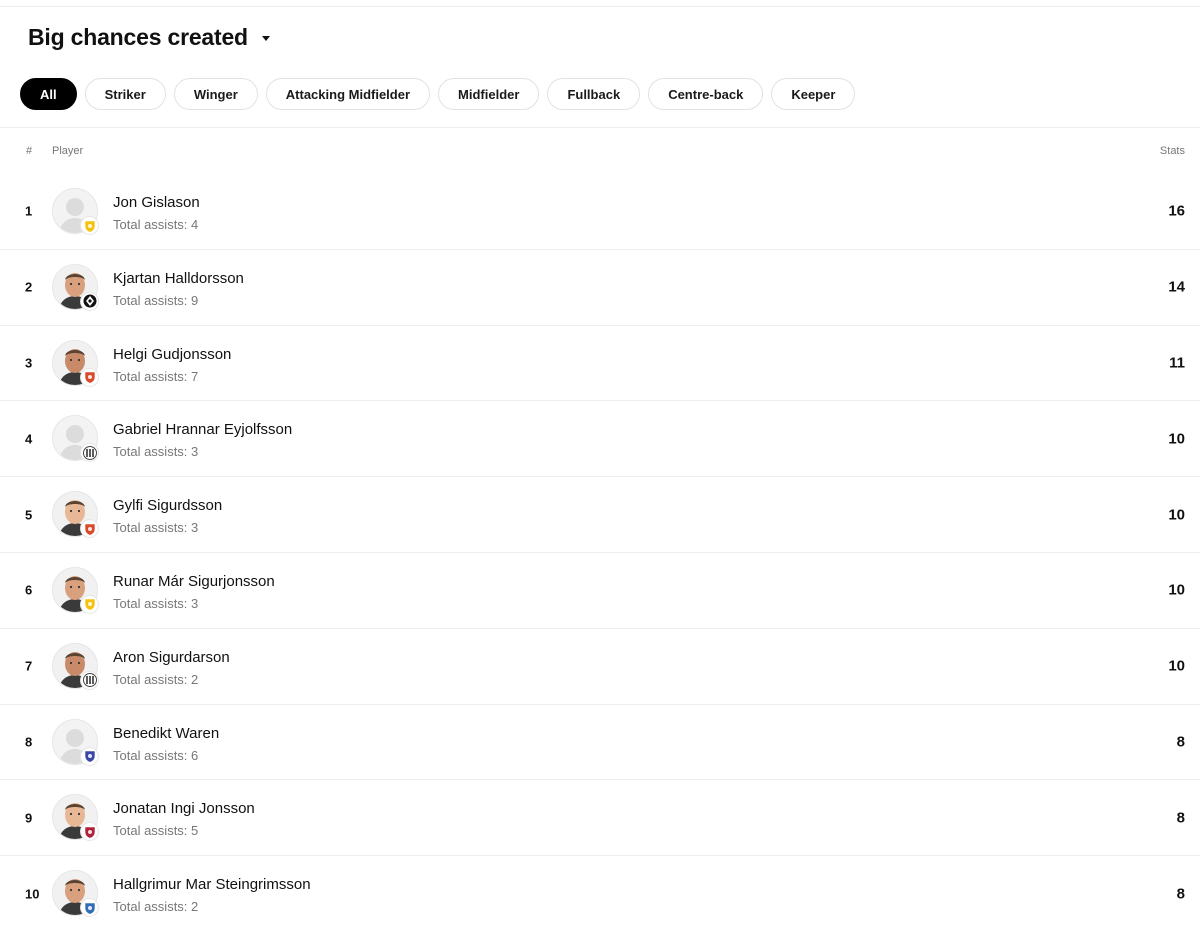  I want to click on rank-number: 2, so click(29, 287).